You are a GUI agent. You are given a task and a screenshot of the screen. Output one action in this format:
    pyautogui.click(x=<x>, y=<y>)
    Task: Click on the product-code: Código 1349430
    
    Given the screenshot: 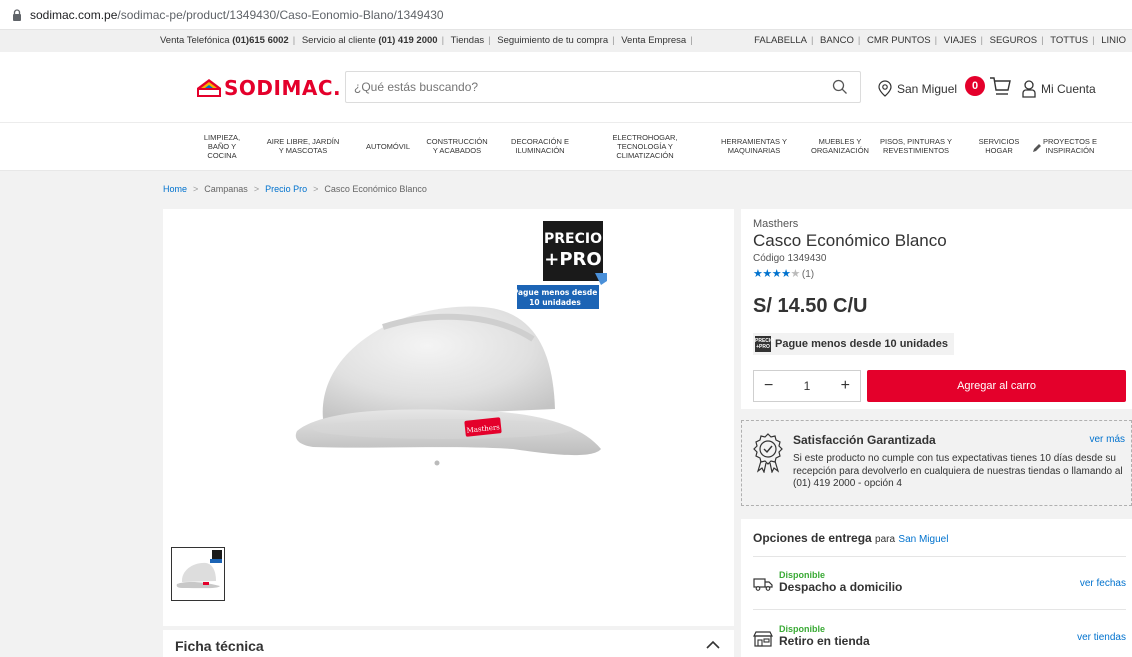 What is the action you would take?
    pyautogui.click(x=790, y=258)
    